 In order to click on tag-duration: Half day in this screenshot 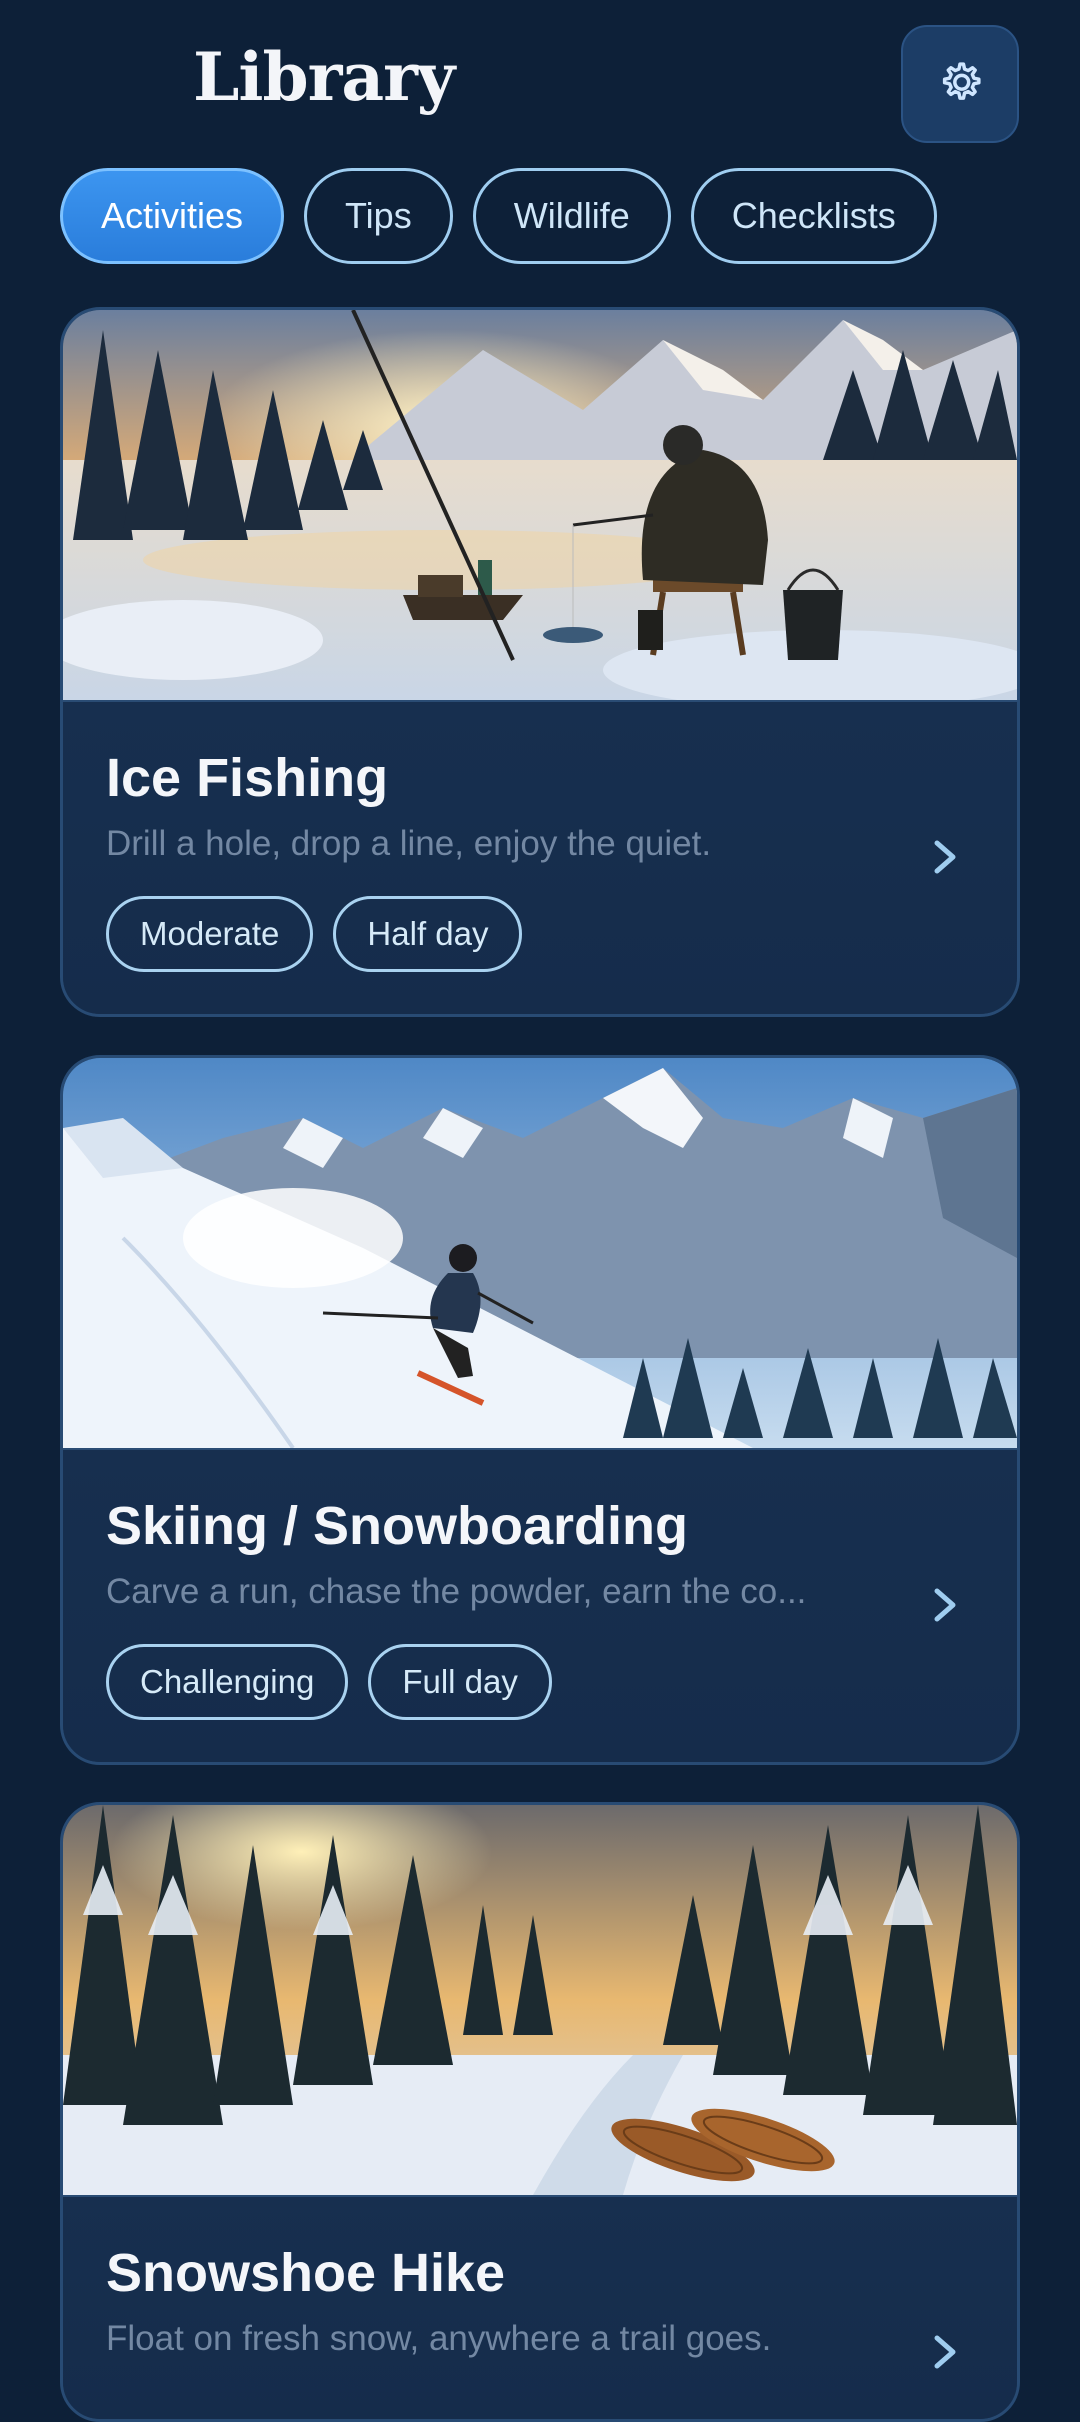, I will do `click(428, 934)`.